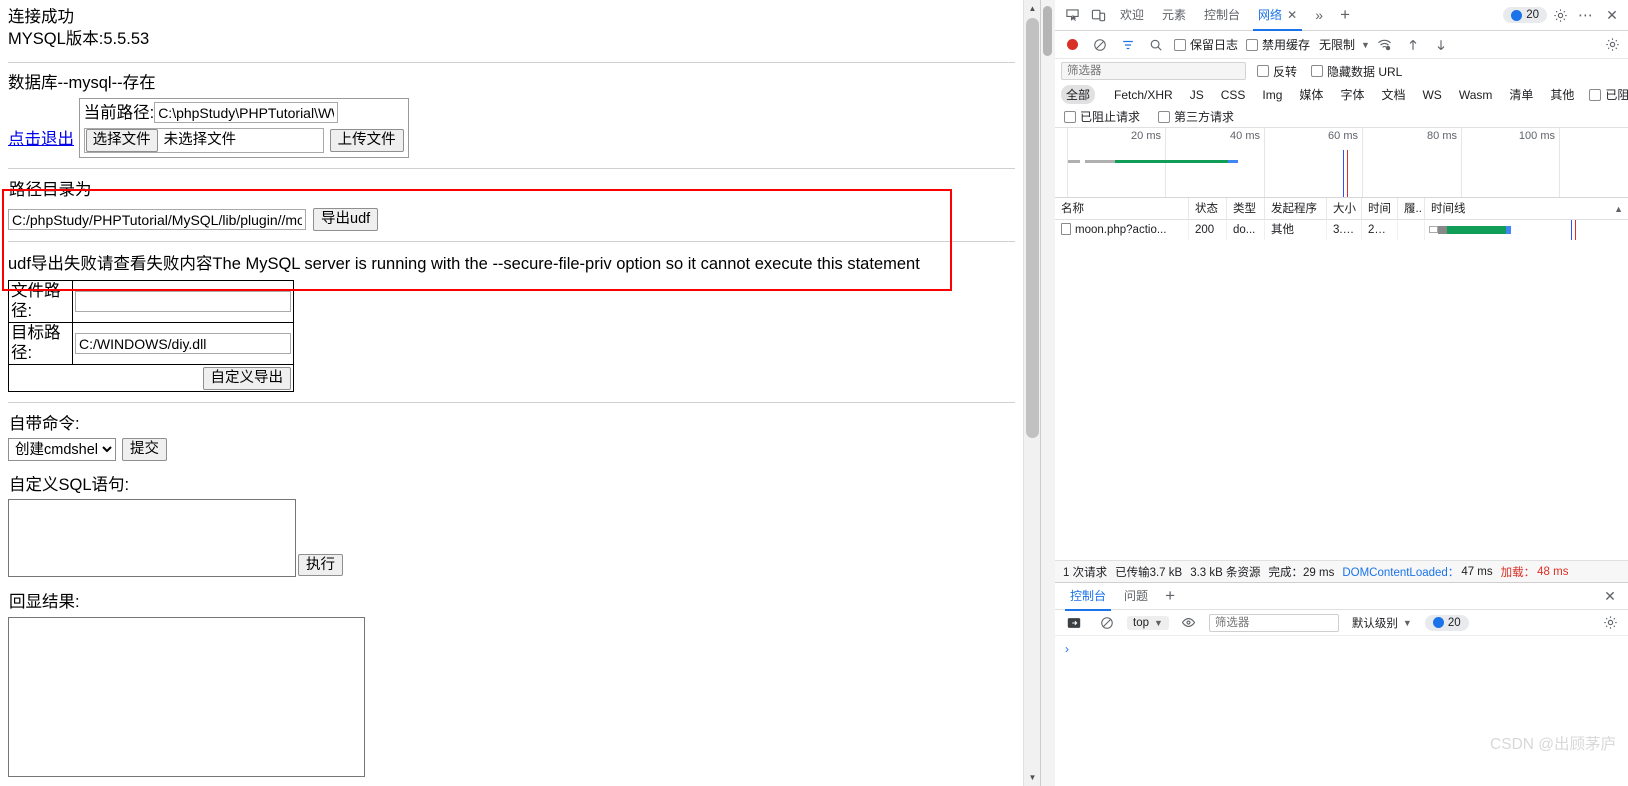 The height and width of the screenshot is (786, 1628). I want to click on filter-toggle-icon, so click(1128, 45).